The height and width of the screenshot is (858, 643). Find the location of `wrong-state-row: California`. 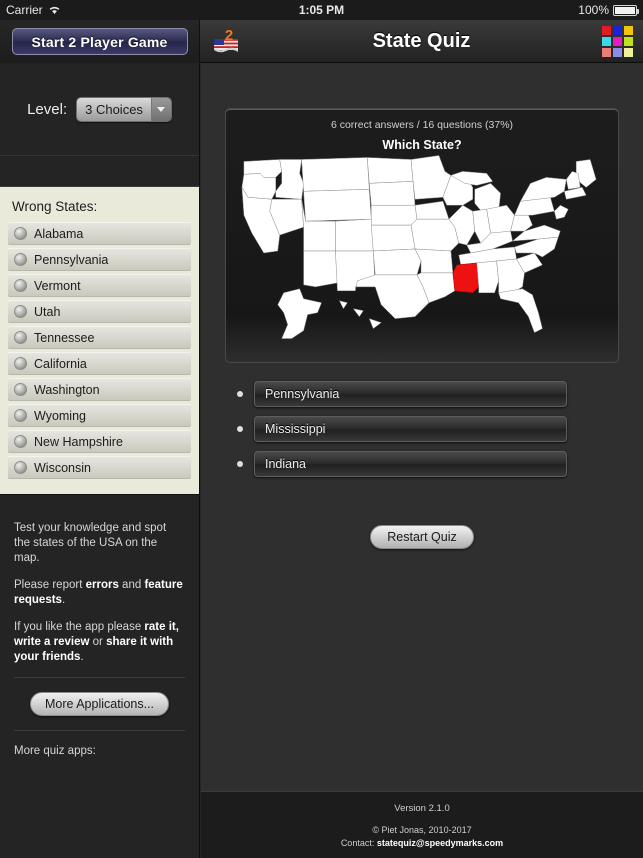

wrong-state-row: California is located at coordinates (99, 363).